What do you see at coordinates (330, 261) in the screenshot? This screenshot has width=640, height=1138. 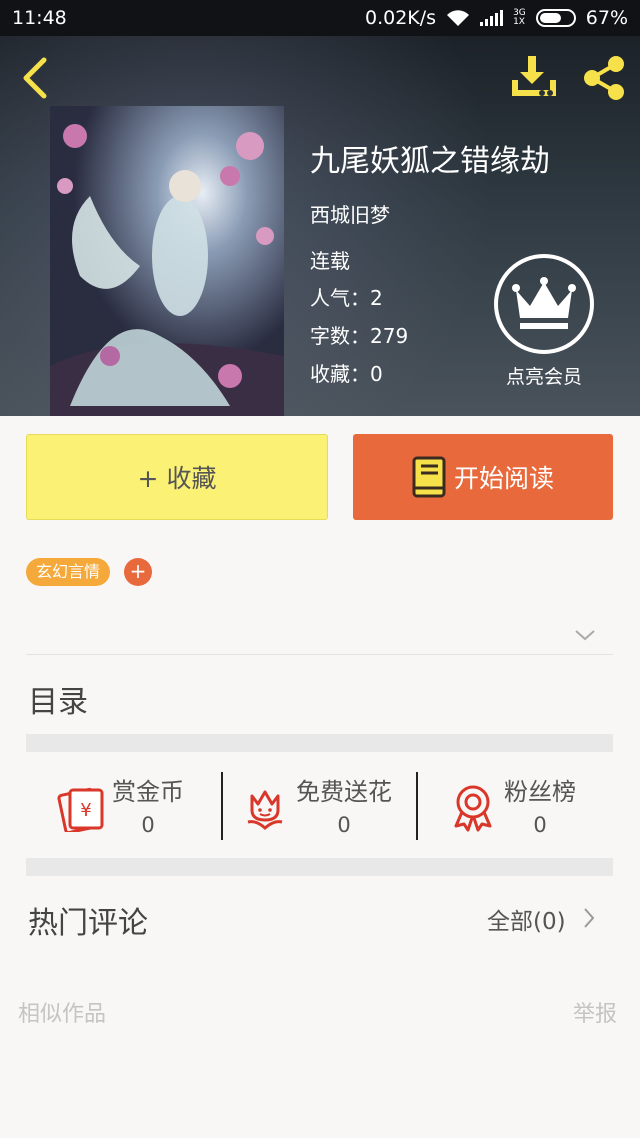 I see `book-status: 连载` at bounding box center [330, 261].